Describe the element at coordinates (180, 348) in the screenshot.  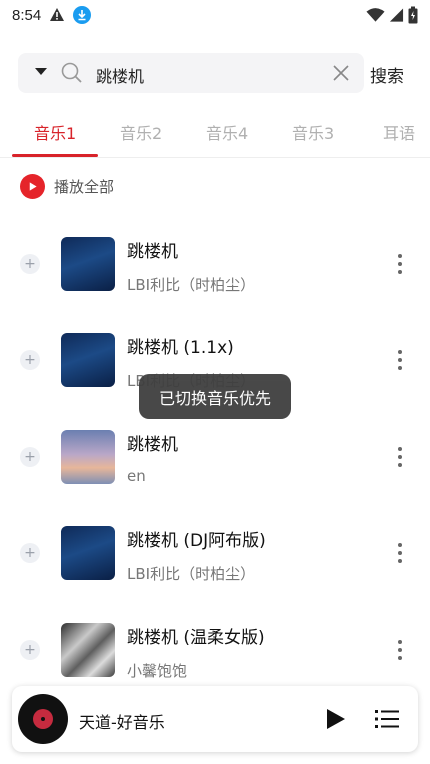
I see `song-title: 跳楼机 (1.1x)` at that location.